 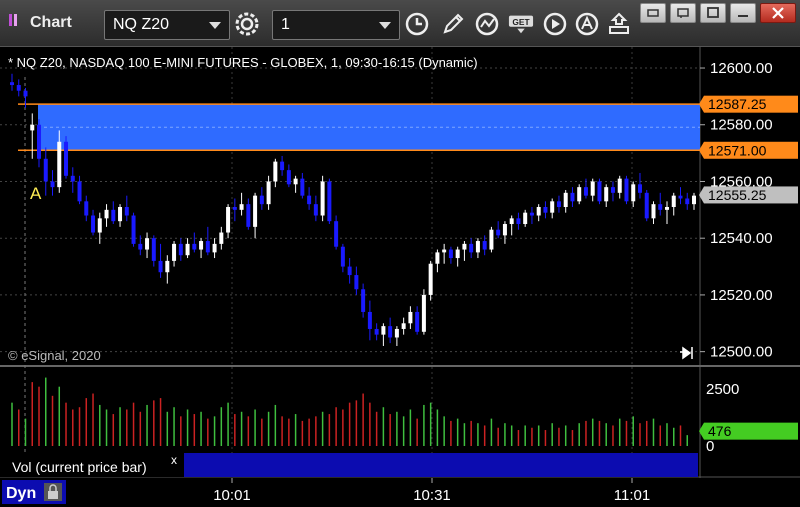 I want to click on price-tick-label: 12520.00, so click(x=741, y=295).